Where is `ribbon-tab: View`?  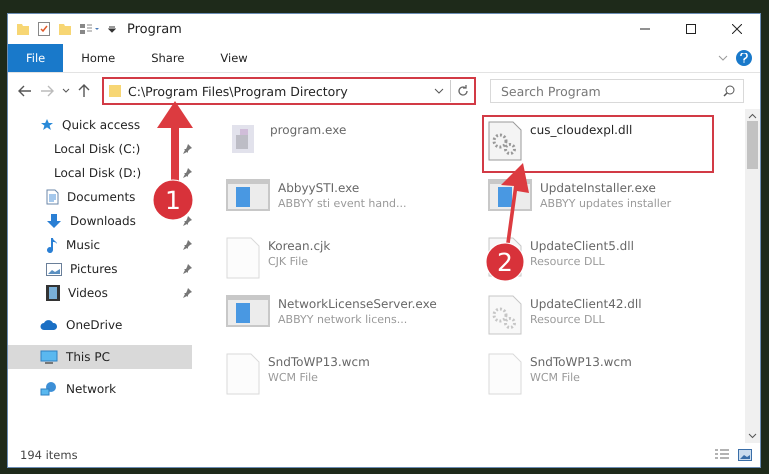
ribbon-tab: View is located at coordinates (234, 58).